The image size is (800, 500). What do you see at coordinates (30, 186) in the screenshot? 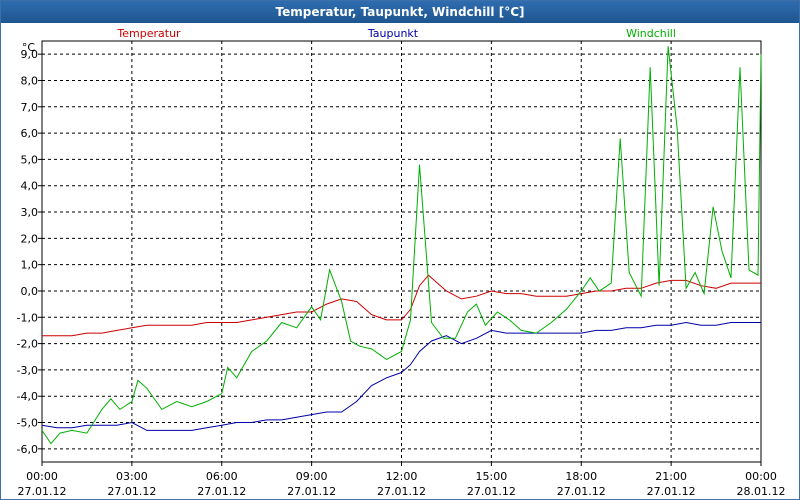
I see `y-tick-label: 4,0` at bounding box center [30, 186].